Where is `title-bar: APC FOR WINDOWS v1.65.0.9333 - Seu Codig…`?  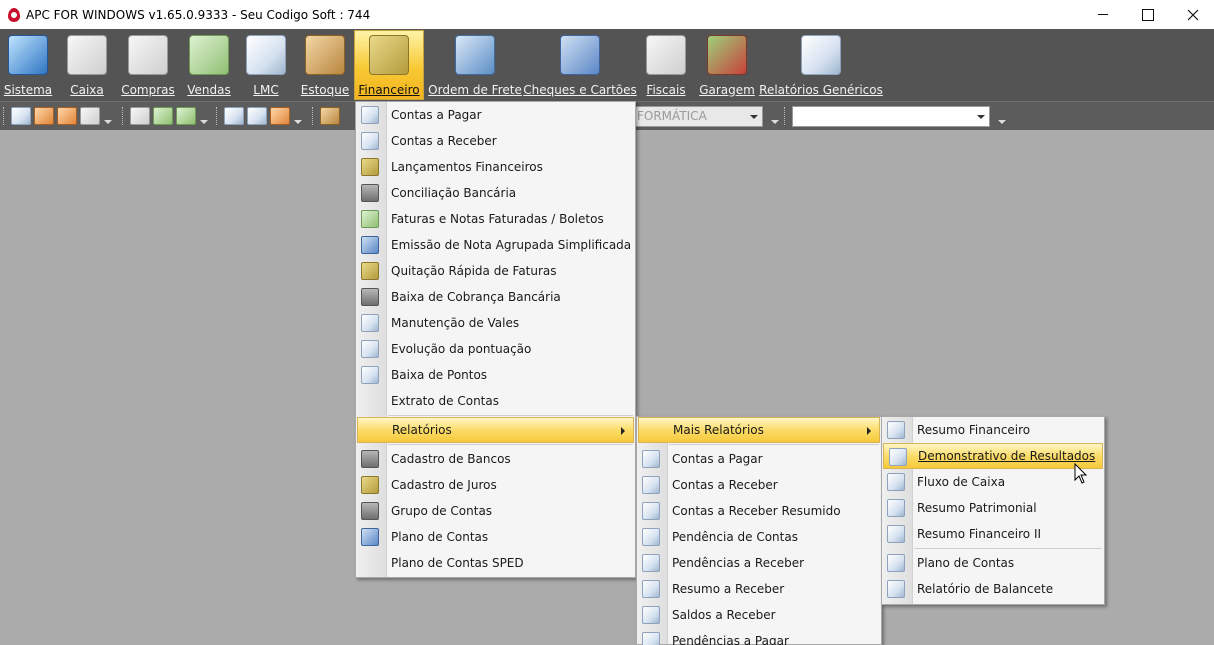
title-bar: APC FOR WINDOWS v1.65.0.9333 - Seu Codig… is located at coordinates (607, 14).